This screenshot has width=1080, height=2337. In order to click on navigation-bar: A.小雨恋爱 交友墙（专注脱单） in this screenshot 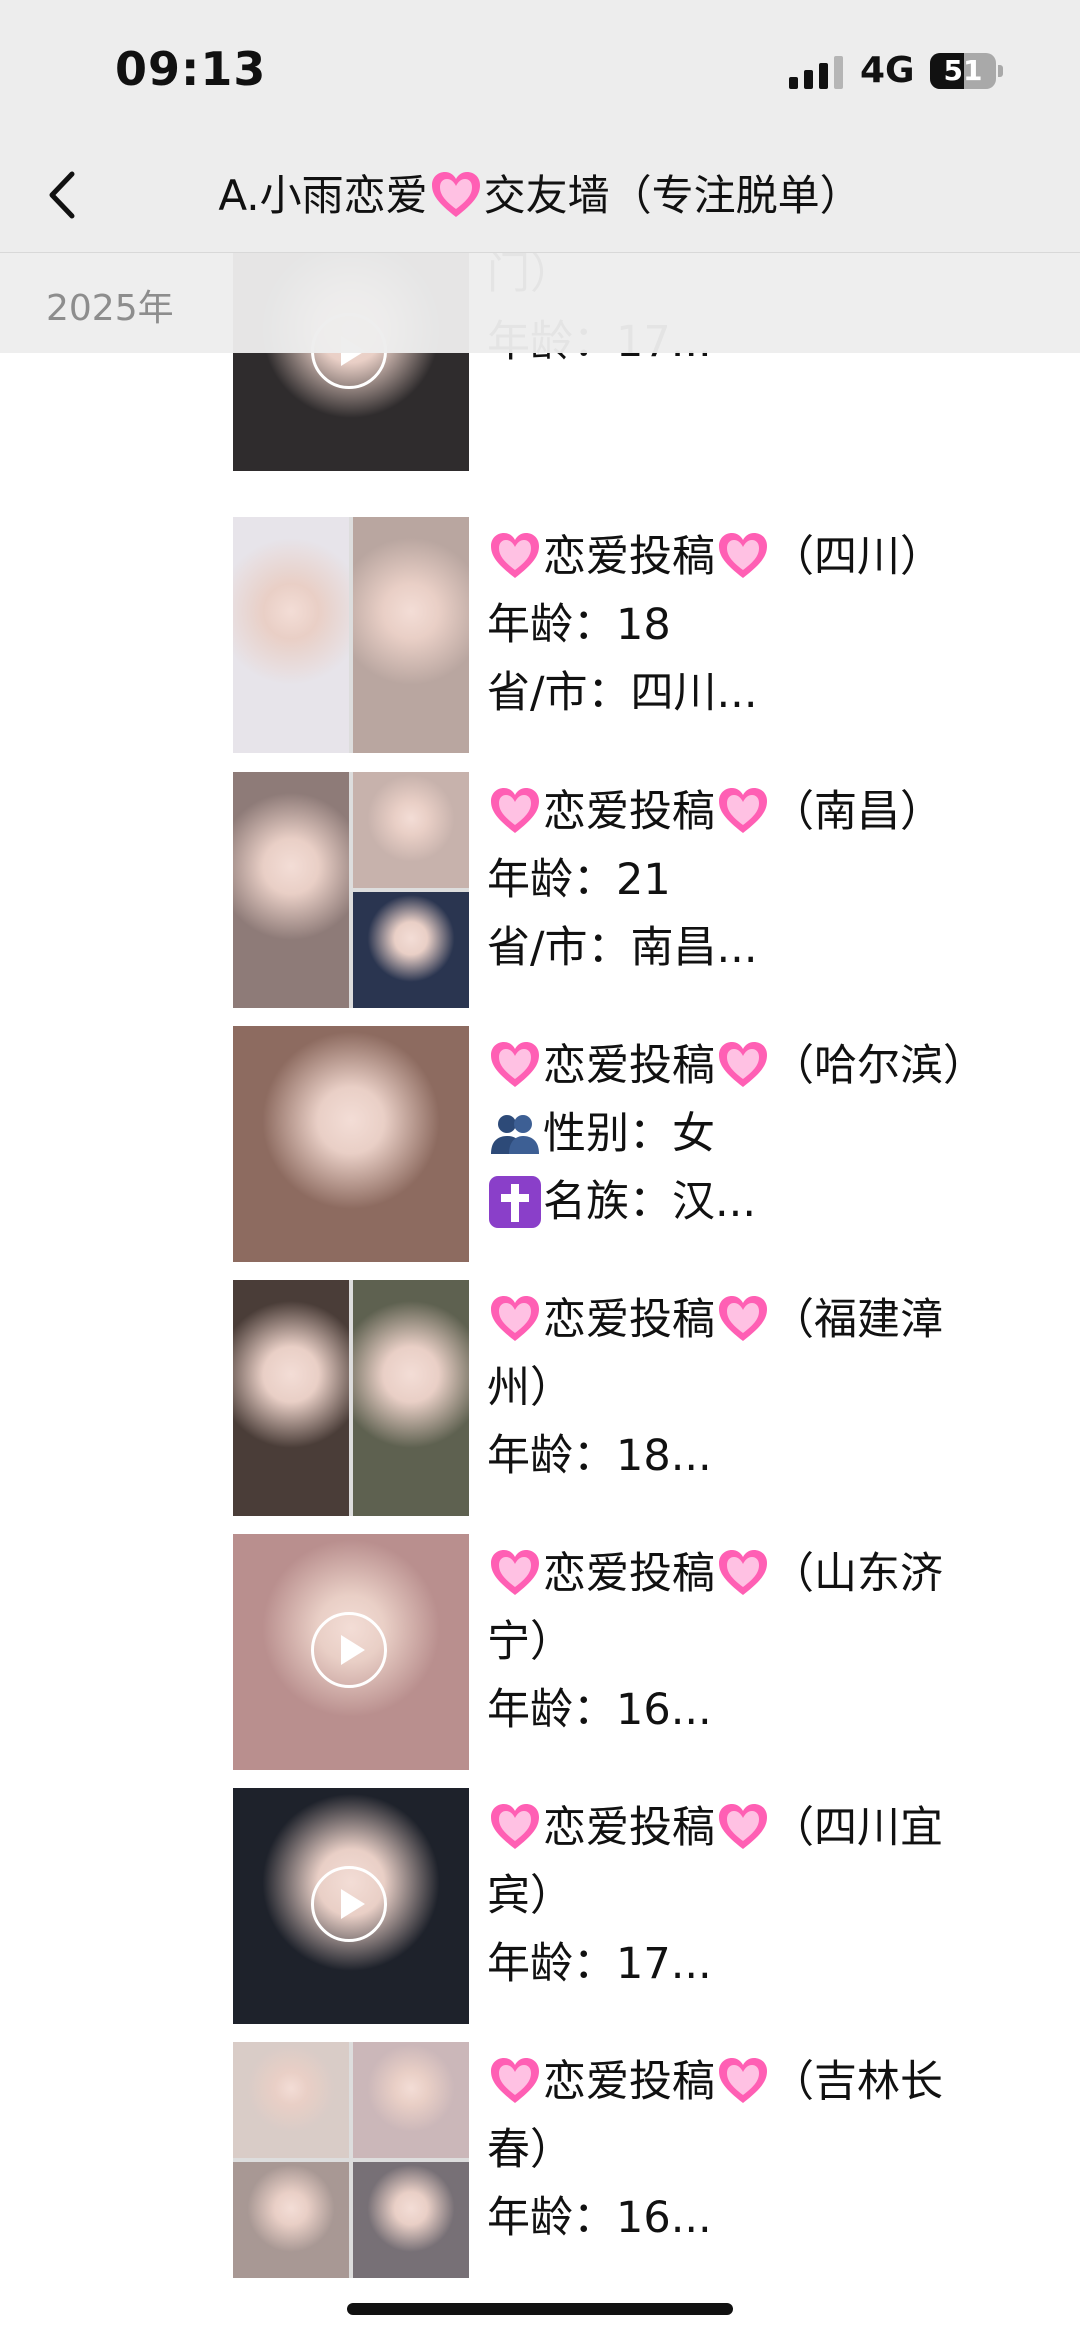, I will do `click(540, 196)`.